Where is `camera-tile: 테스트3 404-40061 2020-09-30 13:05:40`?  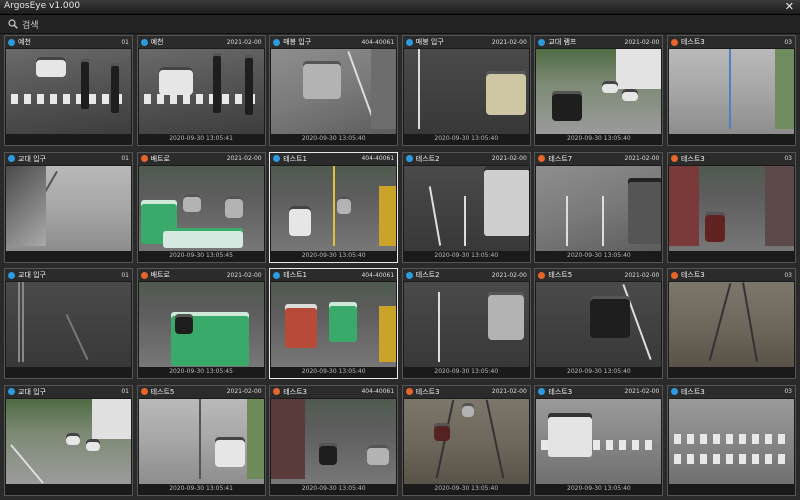 camera-tile: 테스트3 404-40061 2020-09-30 13:05:40 is located at coordinates (334, 440).